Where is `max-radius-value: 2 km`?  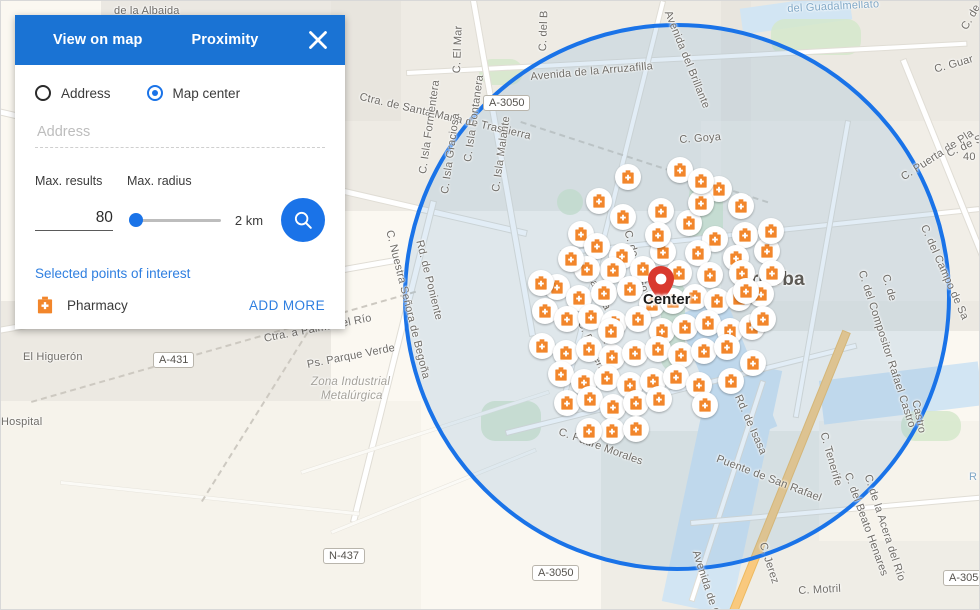 max-radius-value: 2 km is located at coordinates (249, 220).